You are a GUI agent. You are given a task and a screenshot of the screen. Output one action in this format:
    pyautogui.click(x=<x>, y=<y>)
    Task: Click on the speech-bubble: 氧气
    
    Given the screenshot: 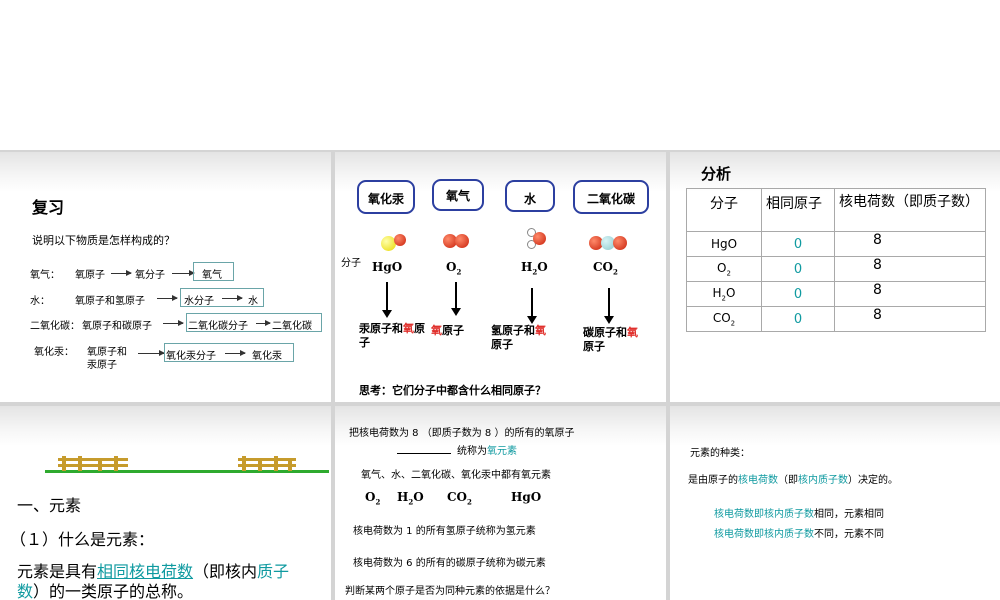 What is the action you would take?
    pyautogui.click(x=458, y=195)
    